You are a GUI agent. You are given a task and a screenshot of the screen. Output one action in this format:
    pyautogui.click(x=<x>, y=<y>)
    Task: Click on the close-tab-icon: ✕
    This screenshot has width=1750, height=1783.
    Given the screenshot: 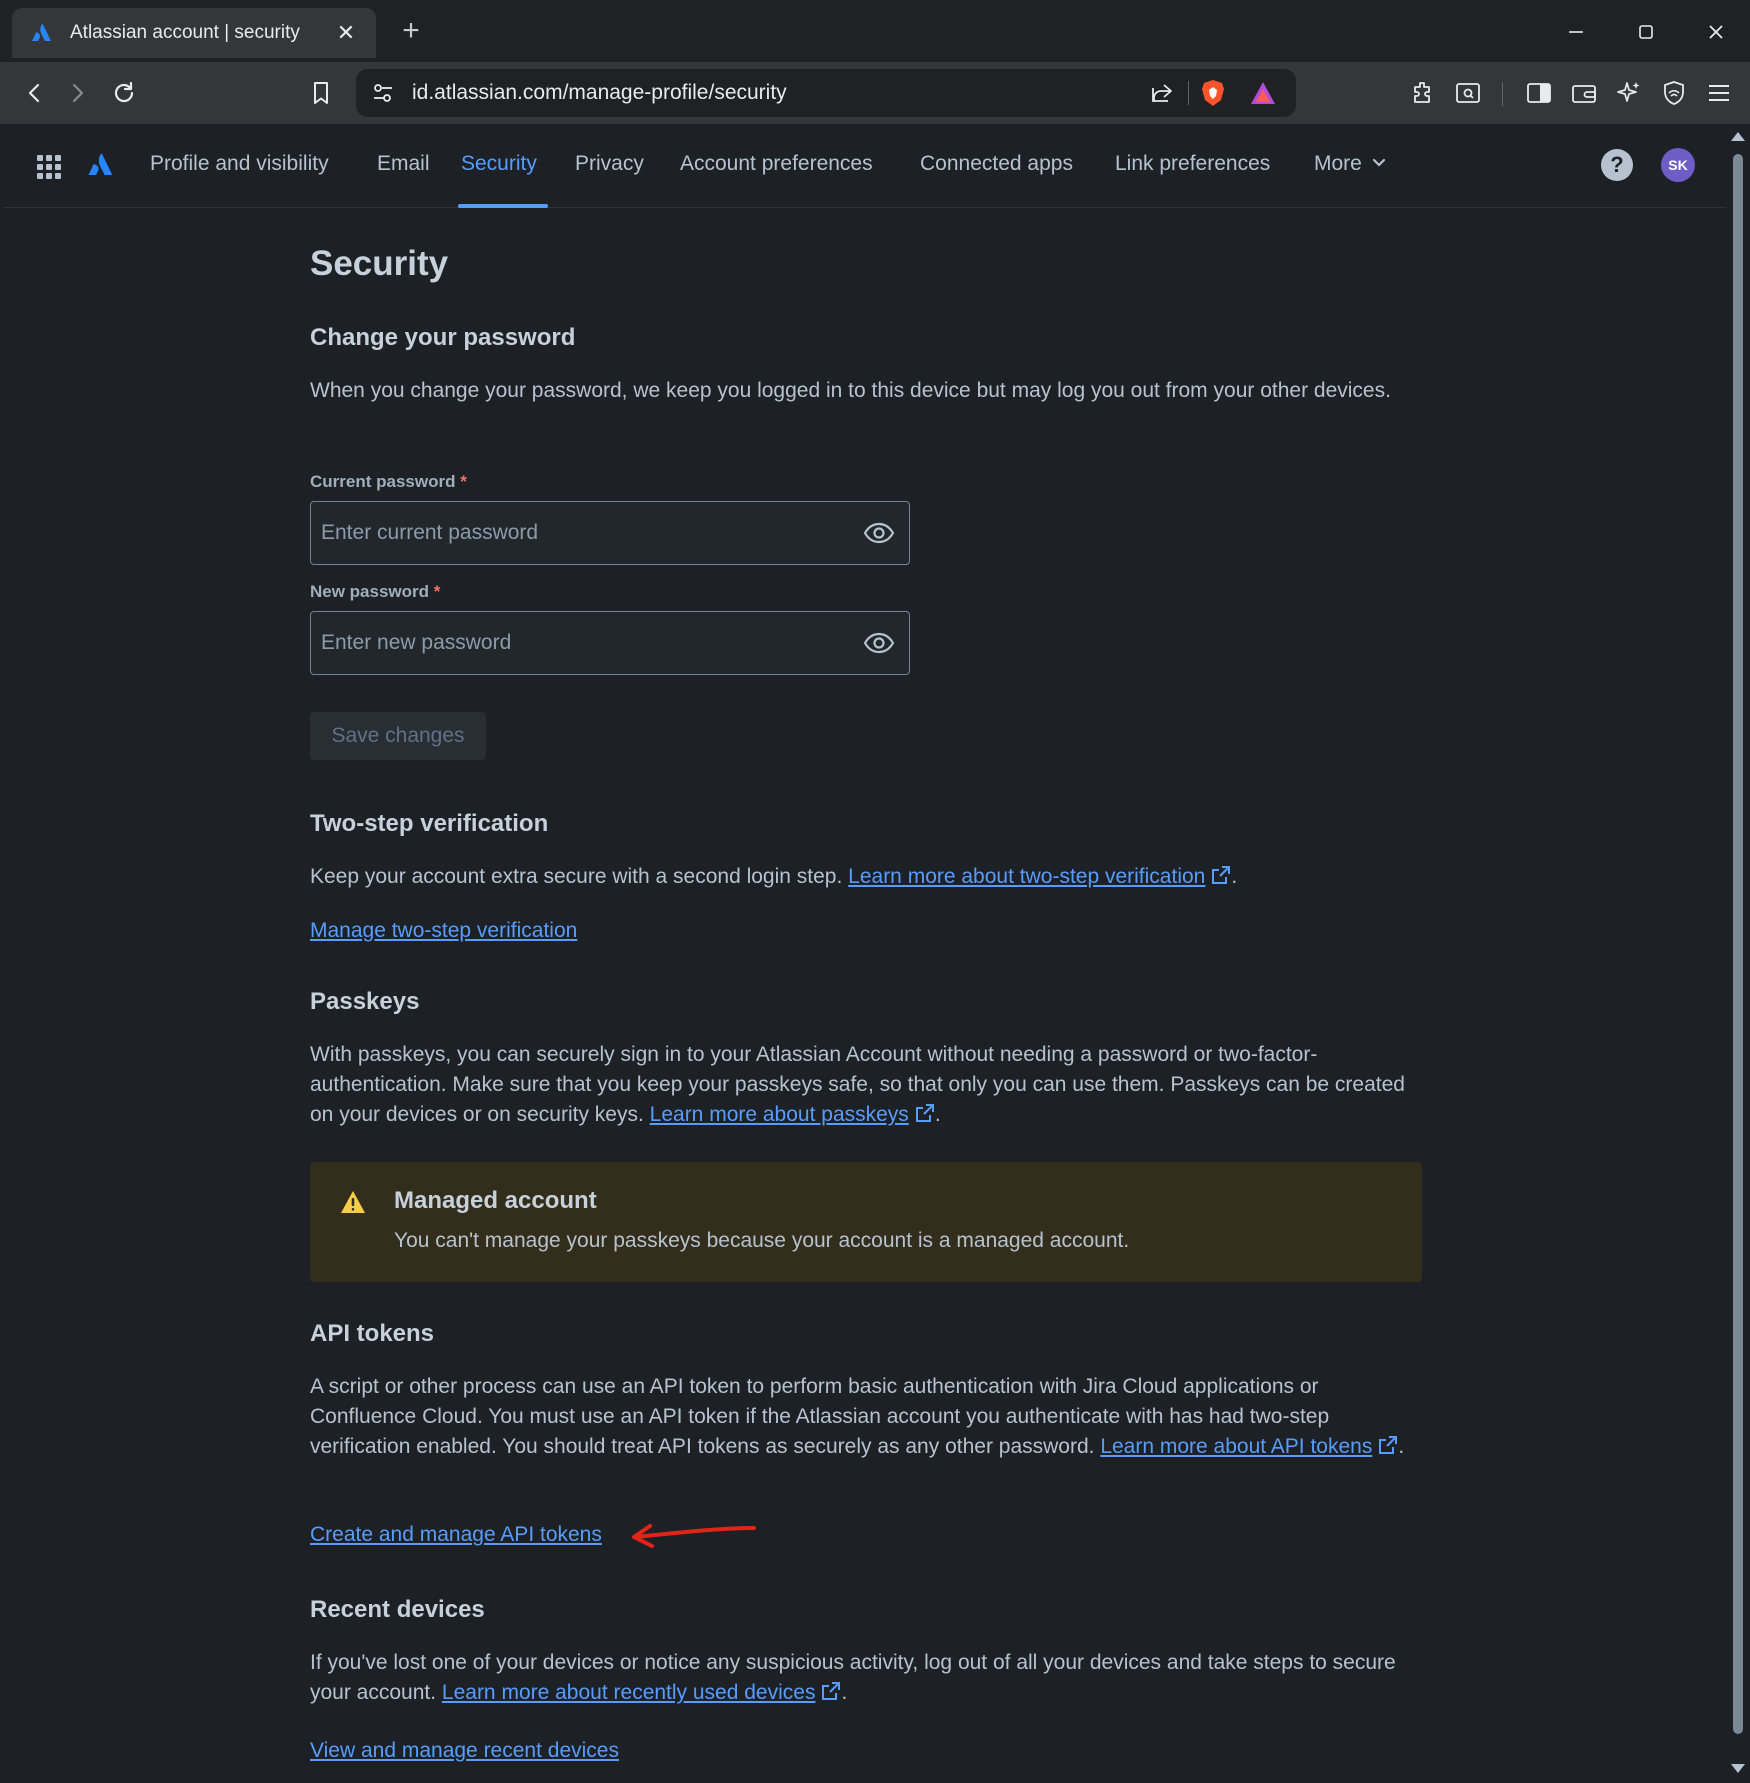 What is the action you would take?
    pyautogui.click(x=346, y=33)
    